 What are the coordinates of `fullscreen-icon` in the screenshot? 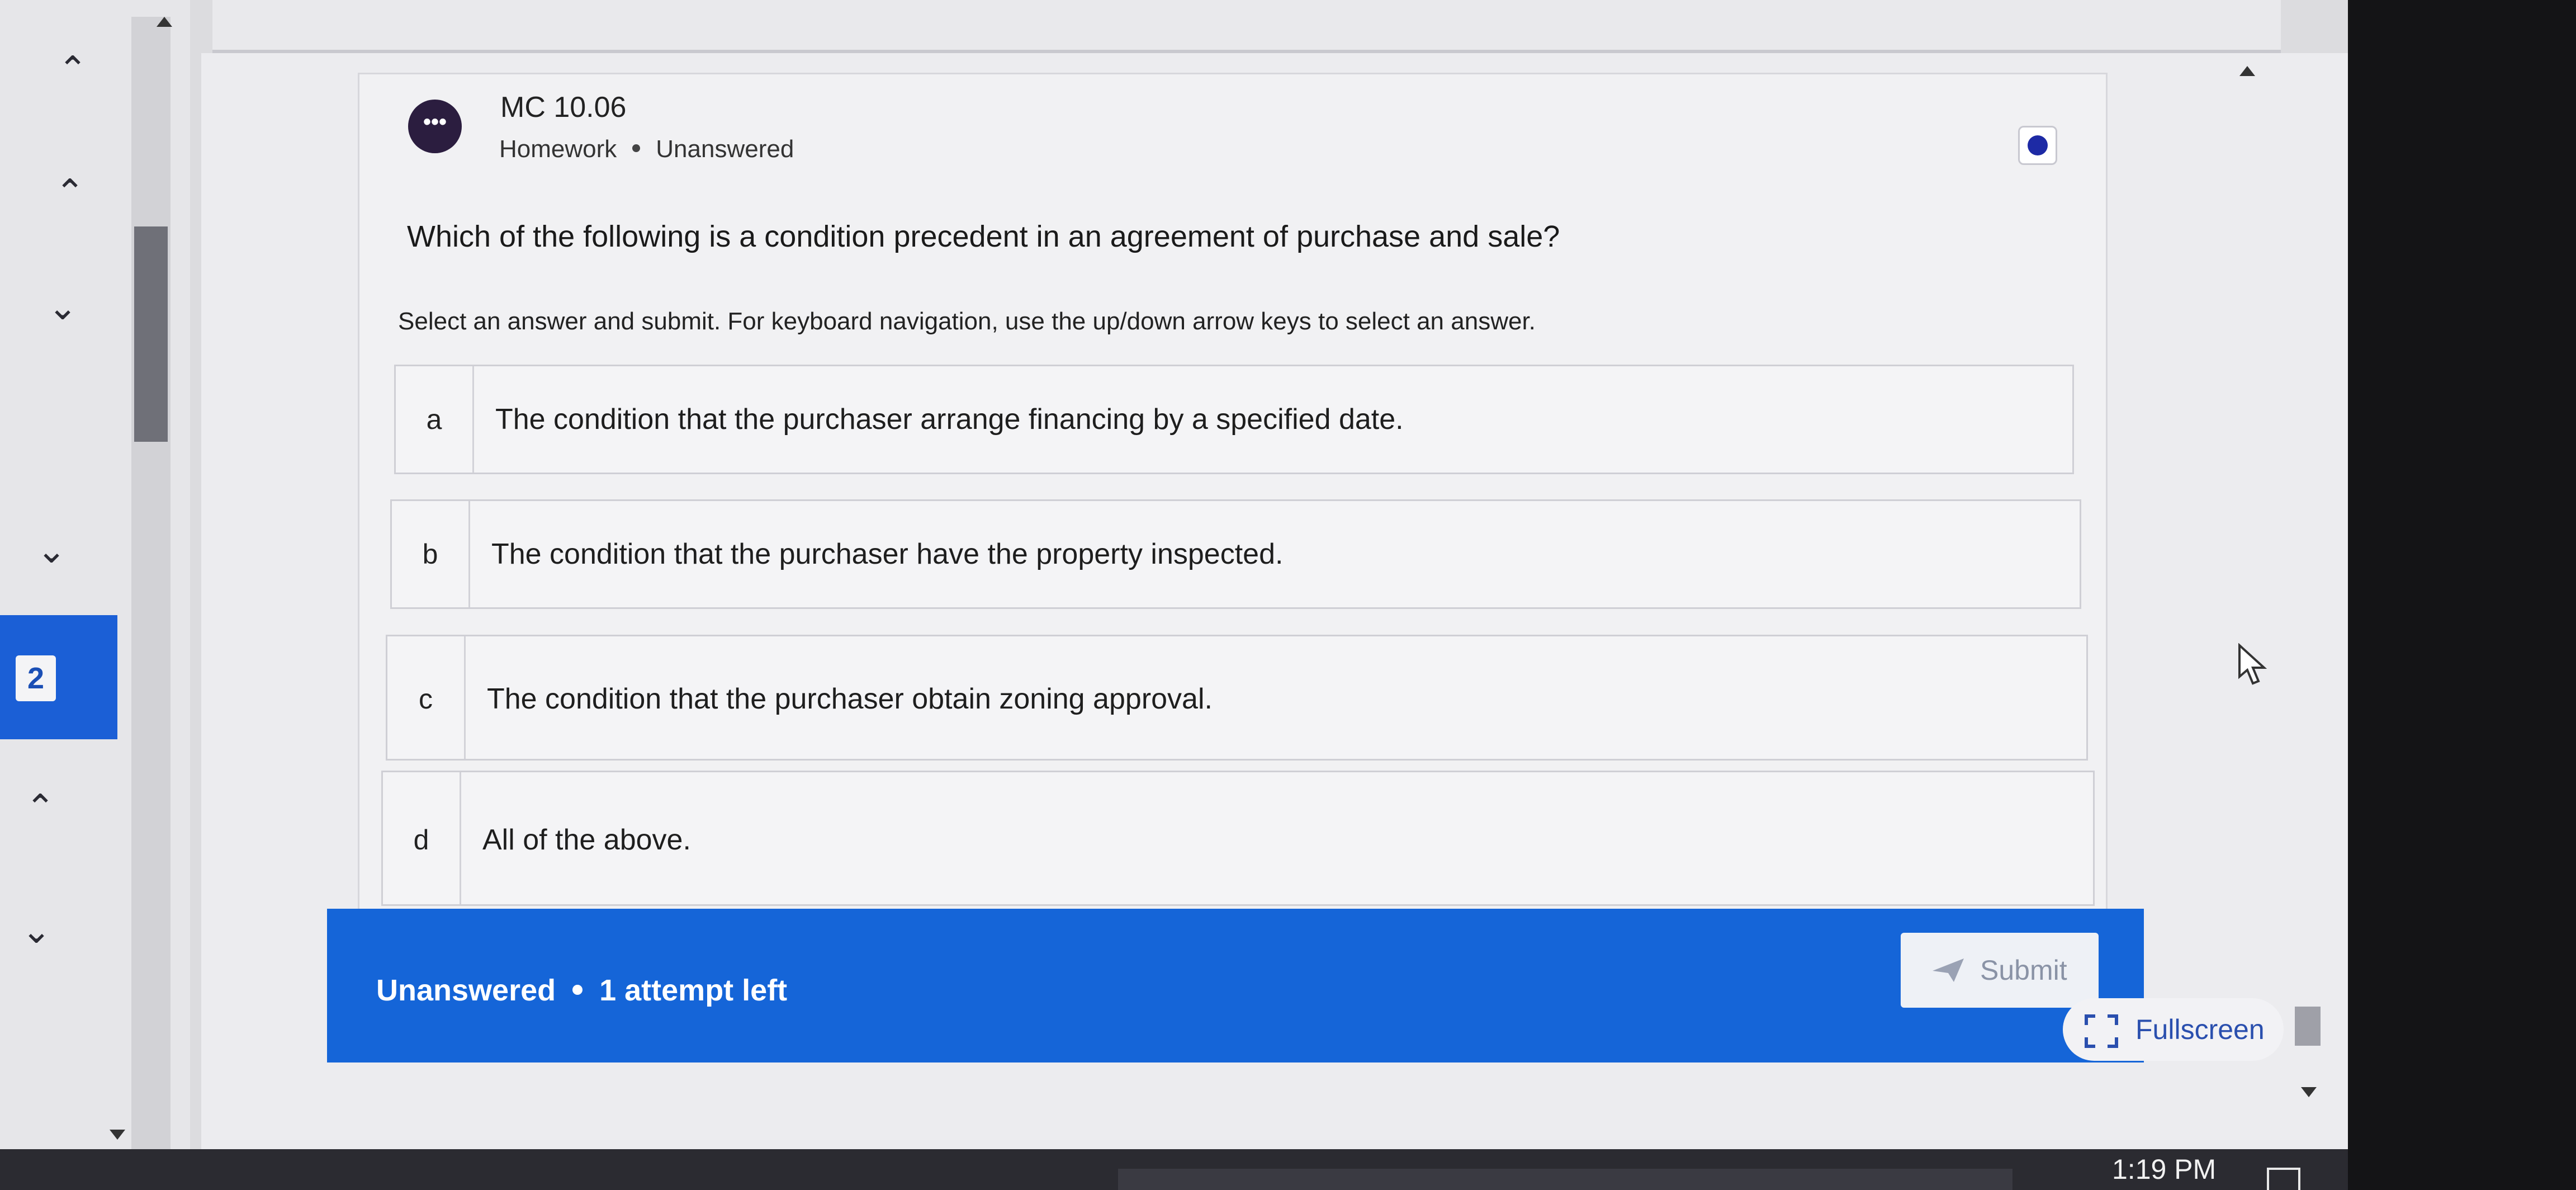 It's located at (2101, 1031).